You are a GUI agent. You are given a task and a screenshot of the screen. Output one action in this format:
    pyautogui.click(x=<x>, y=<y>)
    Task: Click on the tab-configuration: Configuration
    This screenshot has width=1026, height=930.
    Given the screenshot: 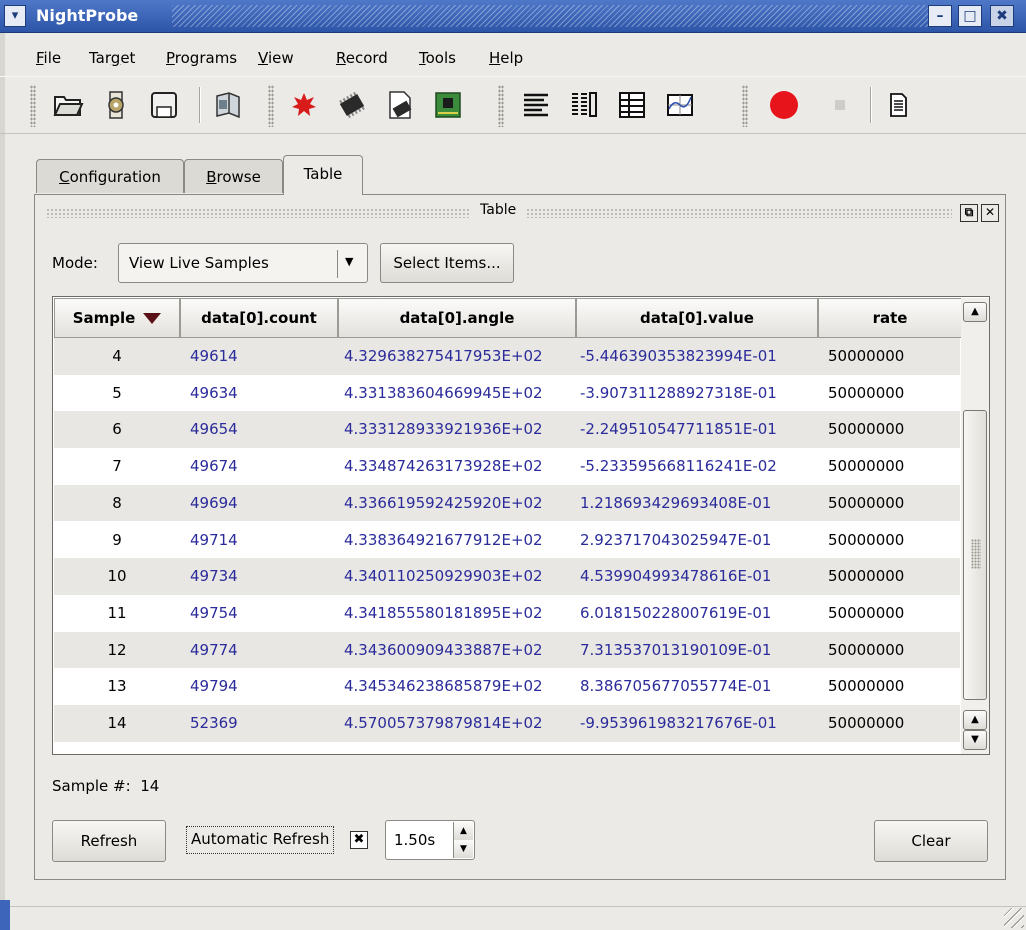 What is the action you would take?
    pyautogui.click(x=110, y=176)
    